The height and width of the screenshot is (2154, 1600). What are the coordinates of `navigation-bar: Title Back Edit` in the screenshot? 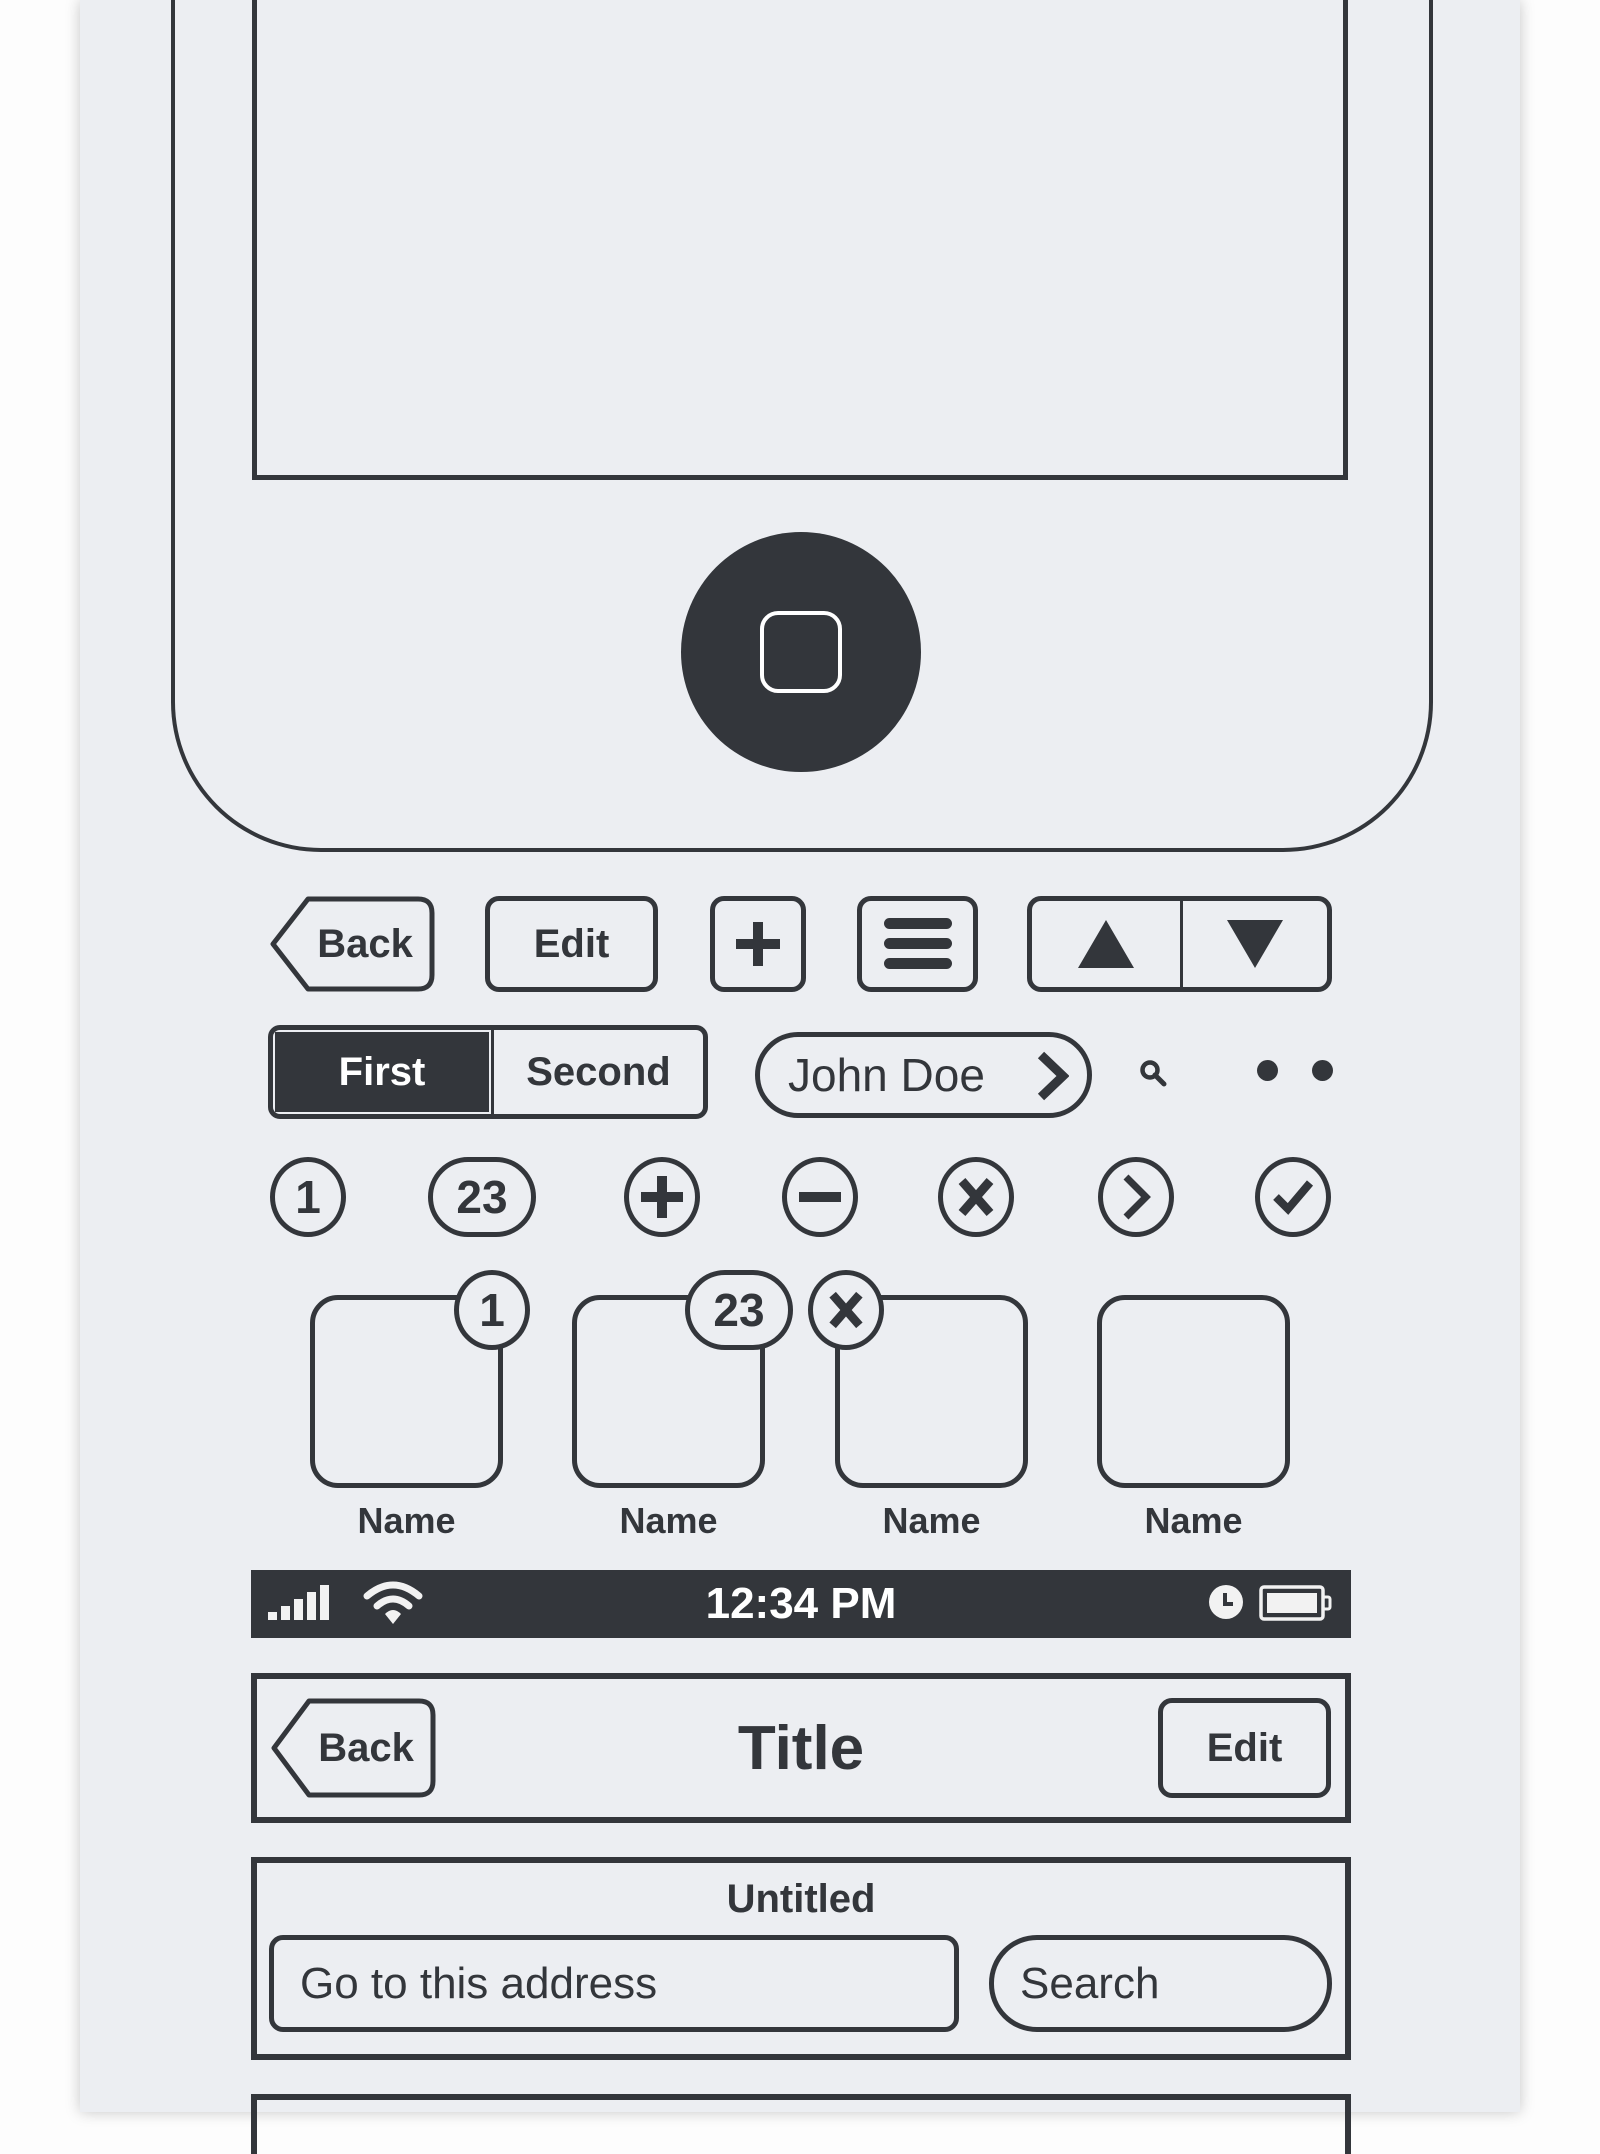 It's located at (801, 1748).